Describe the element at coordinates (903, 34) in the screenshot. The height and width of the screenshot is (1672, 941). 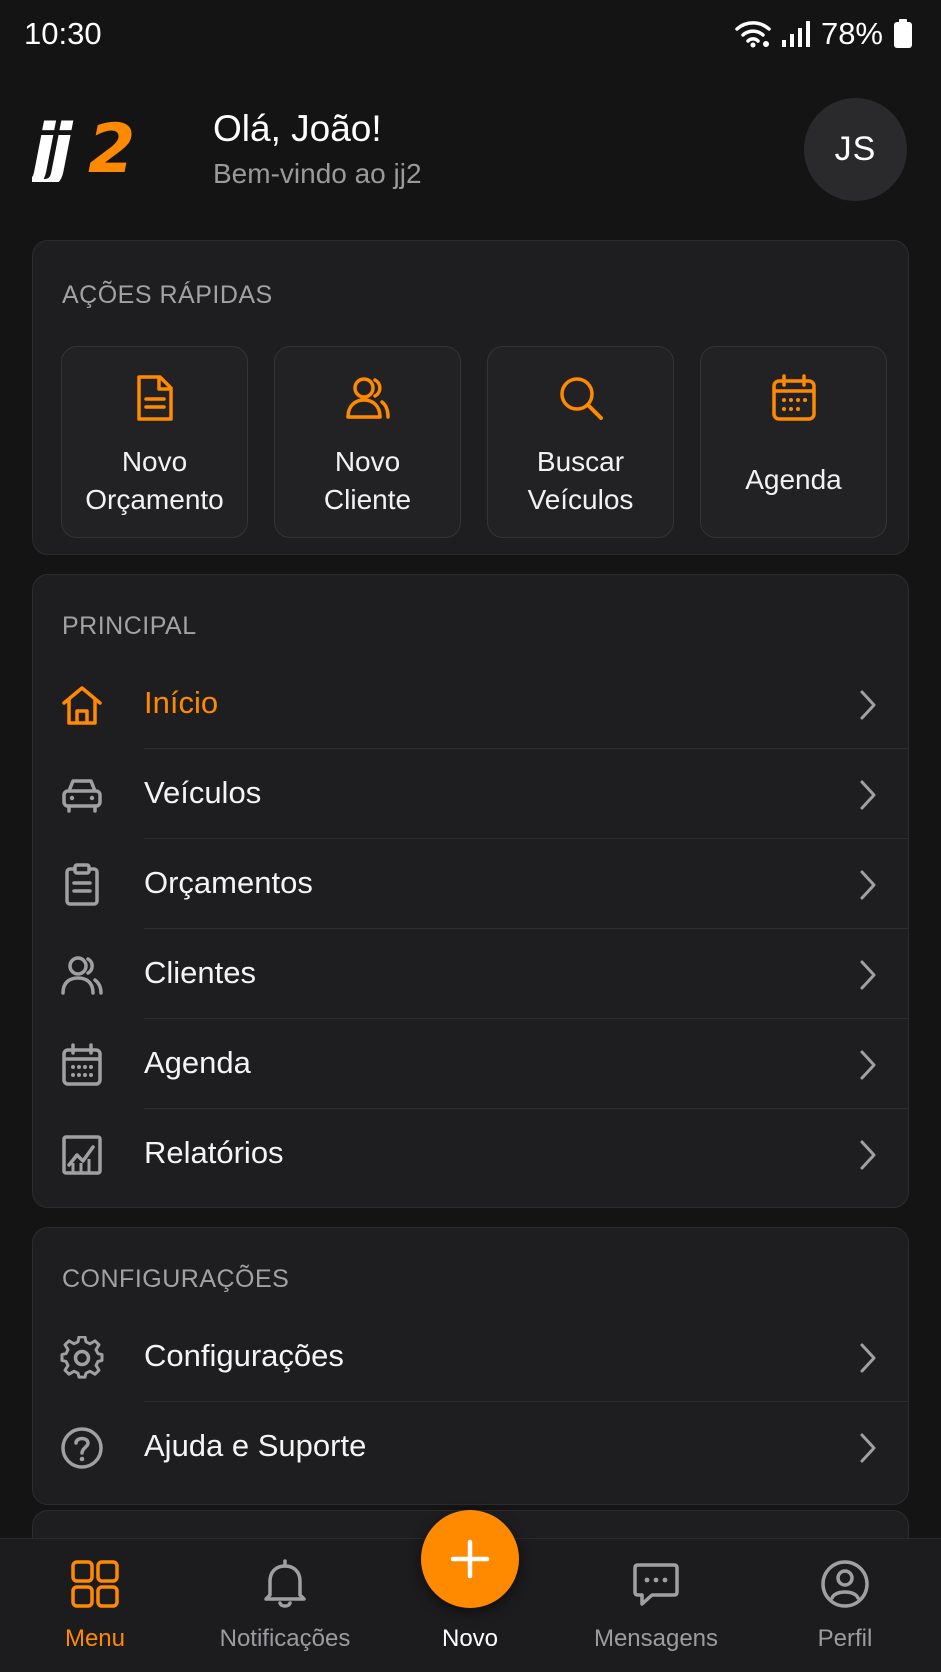
I see `battery-icon` at that location.